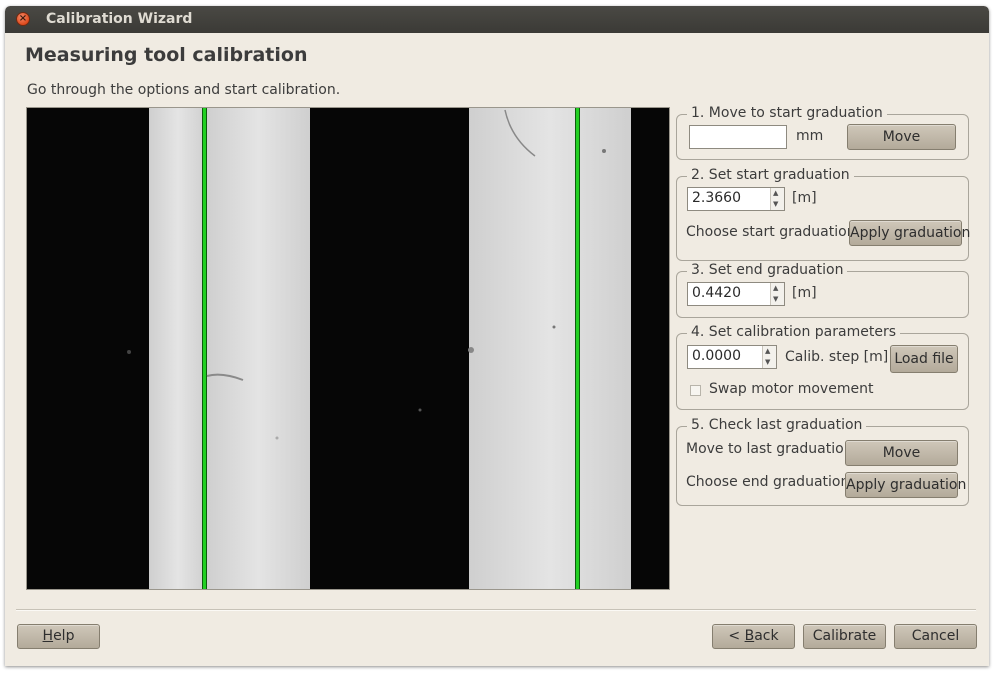 Image resolution: width=1001 pixels, height=675 pixels. Describe the element at coordinates (777, 425) in the screenshot. I see `group-check-last-title: 5. Check last graduation` at that location.